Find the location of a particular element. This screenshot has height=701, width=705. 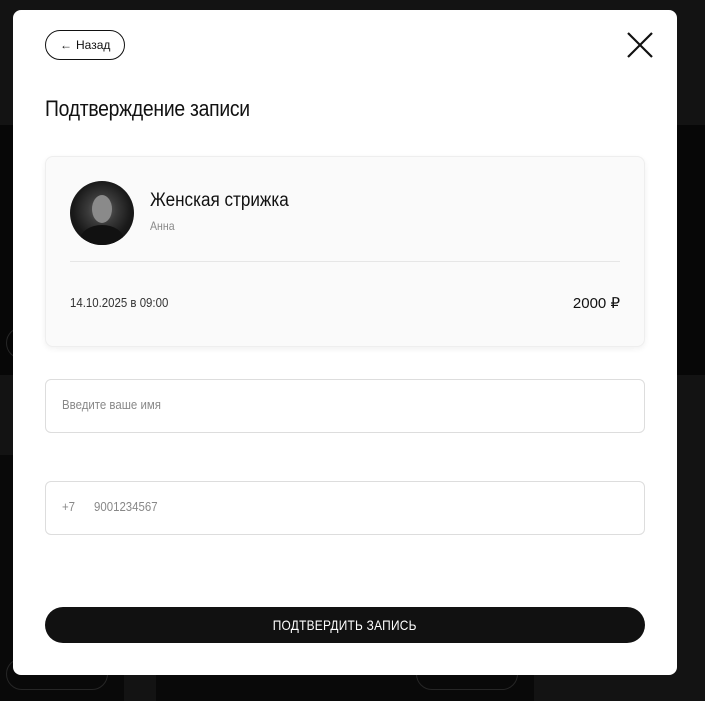

phone-input: +7 9001234567 is located at coordinates (345, 508).